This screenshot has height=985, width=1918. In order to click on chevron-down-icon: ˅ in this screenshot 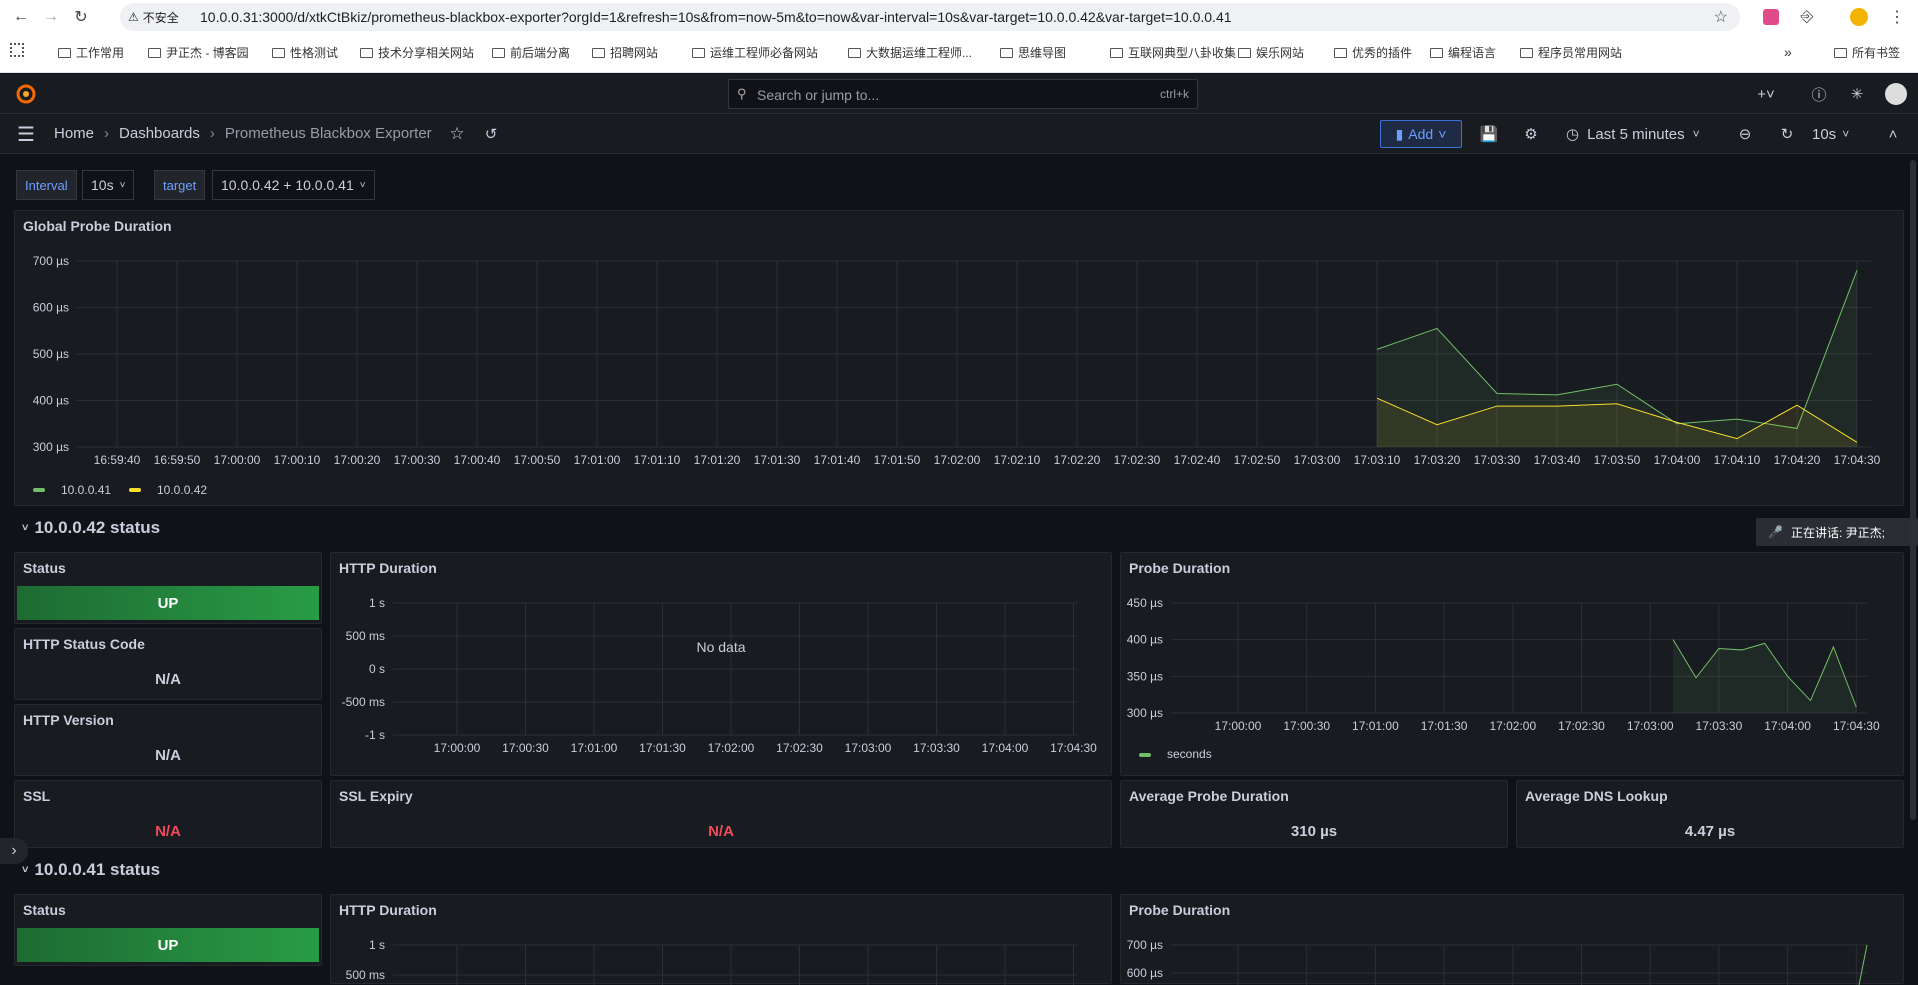, I will do `click(1846, 134)`.